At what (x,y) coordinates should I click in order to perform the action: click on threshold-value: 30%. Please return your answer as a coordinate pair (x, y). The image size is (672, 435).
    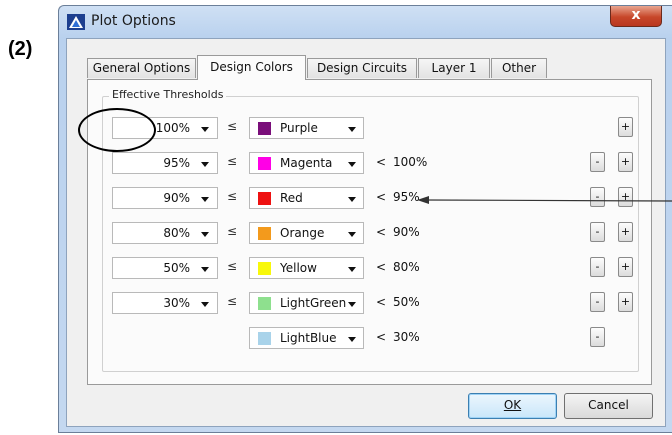
    Looking at the image, I should click on (176, 303).